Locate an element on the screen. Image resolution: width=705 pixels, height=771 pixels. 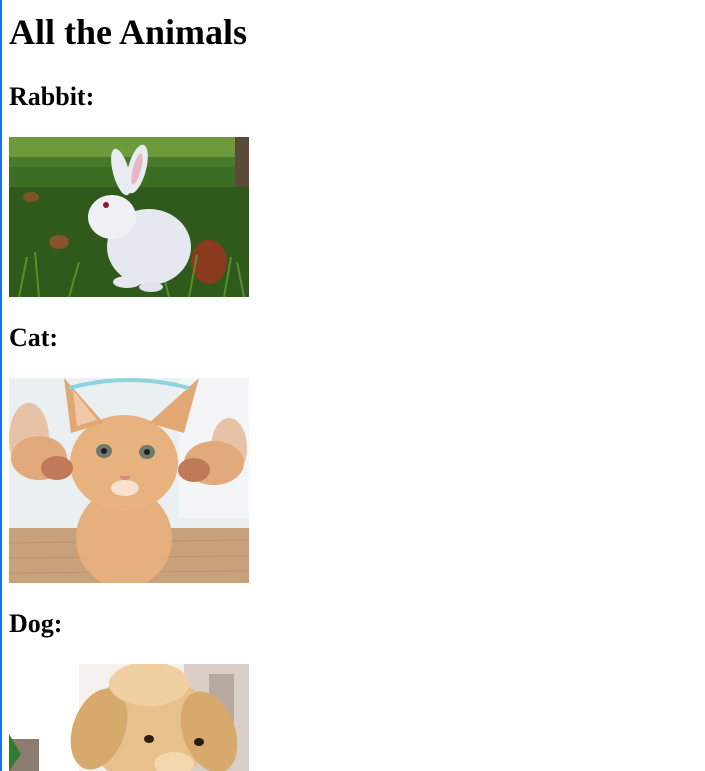
rabbit-image is located at coordinates (129, 217).